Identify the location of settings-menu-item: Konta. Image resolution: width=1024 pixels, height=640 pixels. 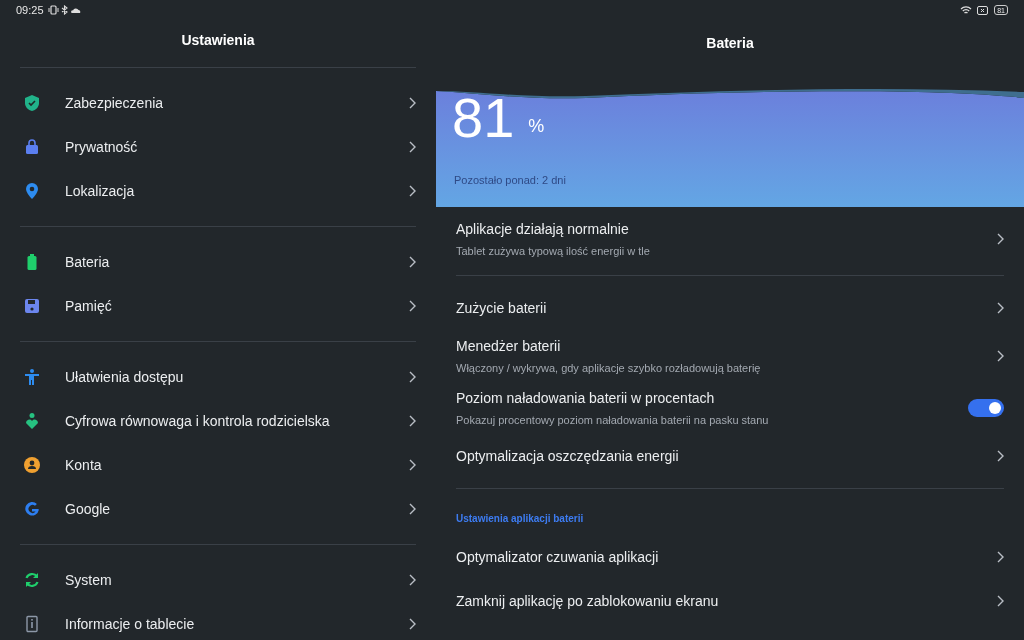
(218, 465).